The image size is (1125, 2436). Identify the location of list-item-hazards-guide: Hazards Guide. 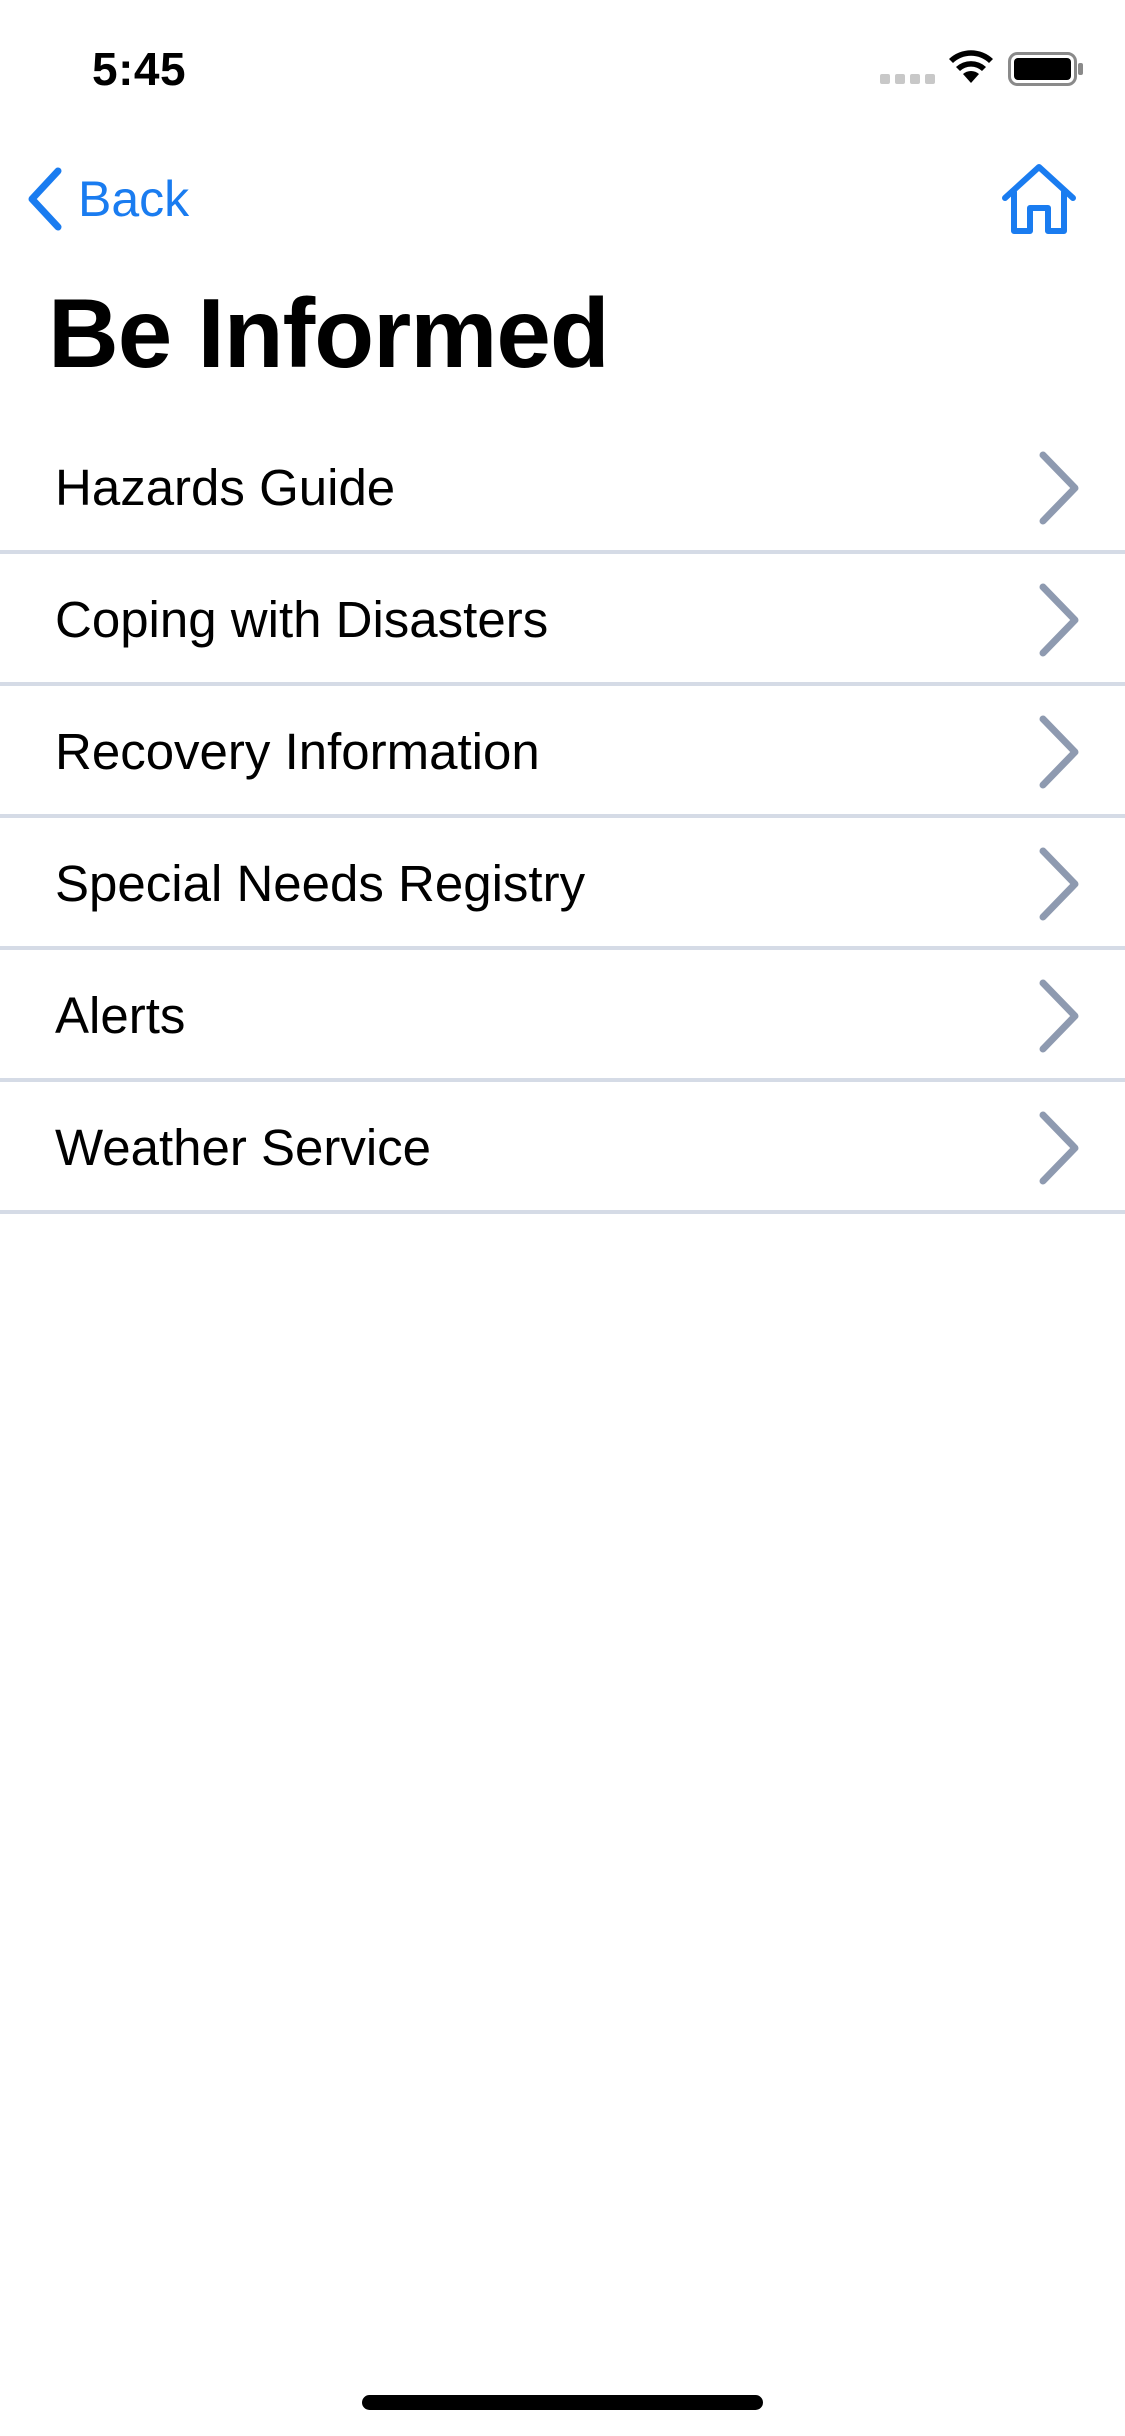
(562, 488).